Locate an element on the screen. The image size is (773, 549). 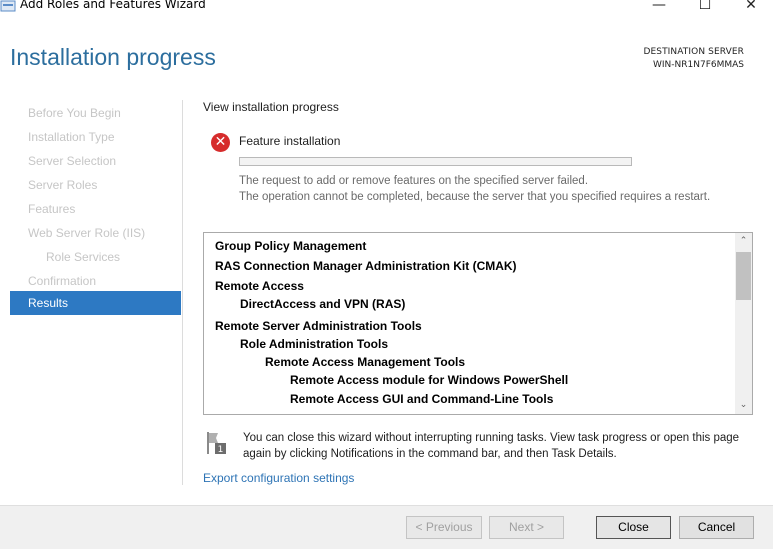
nav-item-server-roles: Server Roles is located at coordinates (63, 185).